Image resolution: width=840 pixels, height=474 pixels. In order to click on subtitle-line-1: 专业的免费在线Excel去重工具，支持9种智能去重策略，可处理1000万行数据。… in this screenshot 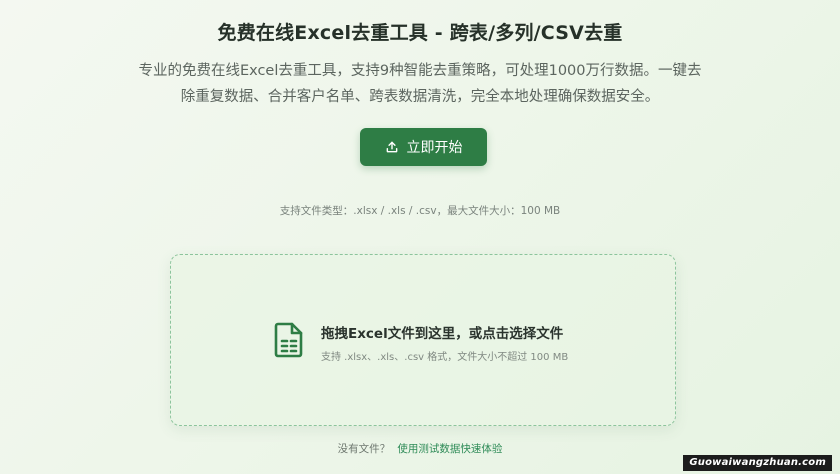, I will do `click(420, 71)`.